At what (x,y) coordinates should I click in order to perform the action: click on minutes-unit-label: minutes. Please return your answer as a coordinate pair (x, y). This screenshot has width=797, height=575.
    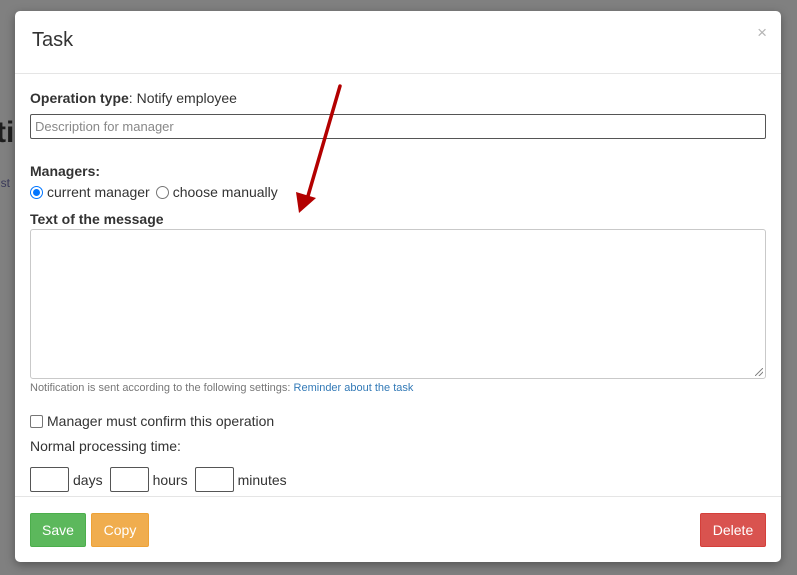
    Looking at the image, I should click on (262, 479).